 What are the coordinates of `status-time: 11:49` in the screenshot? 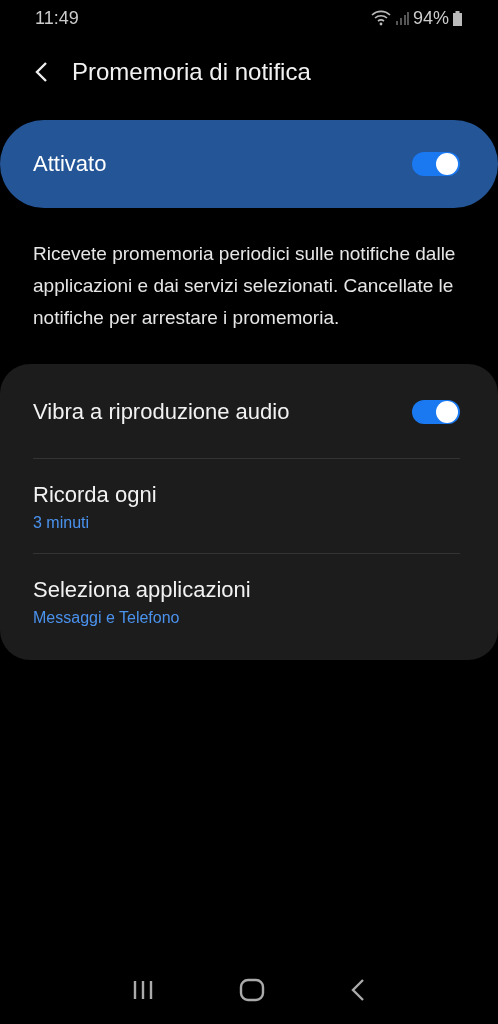 It's located at (57, 18).